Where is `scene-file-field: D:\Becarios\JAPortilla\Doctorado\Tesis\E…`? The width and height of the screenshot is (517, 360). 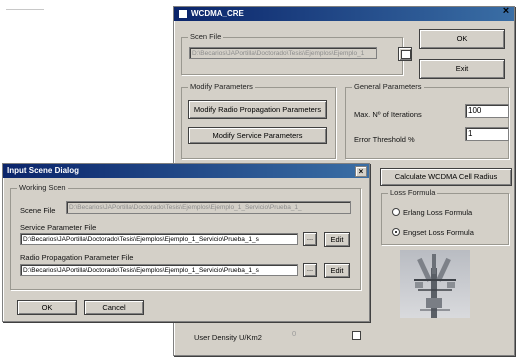 scene-file-field: D:\Becarios\JAPortilla\Doctorado\Tesis\E… is located at coordinates (208, 207).